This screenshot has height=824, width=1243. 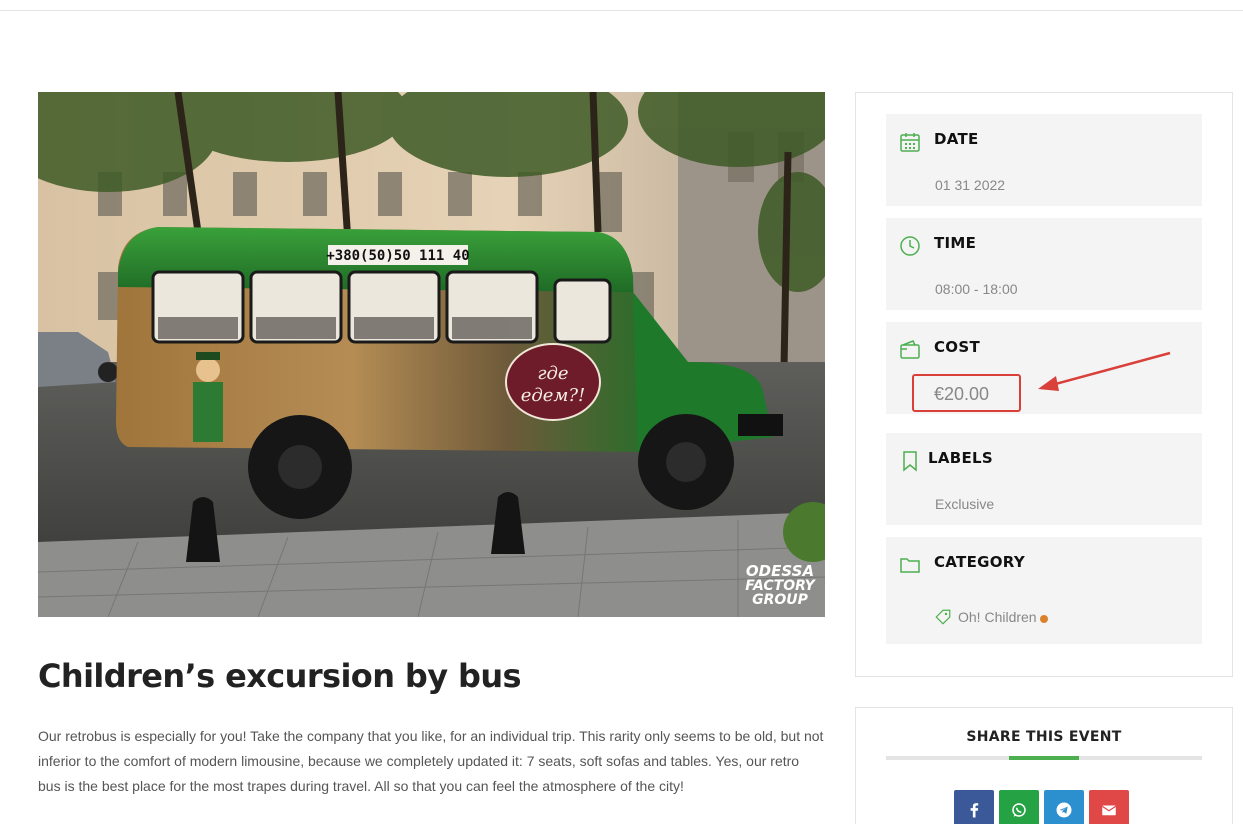 What do you see at coordinates (1044, 590) in the screenshot?
I see `category-card: CATEGORY Oh! Children` at bounding box center [1044, 590].